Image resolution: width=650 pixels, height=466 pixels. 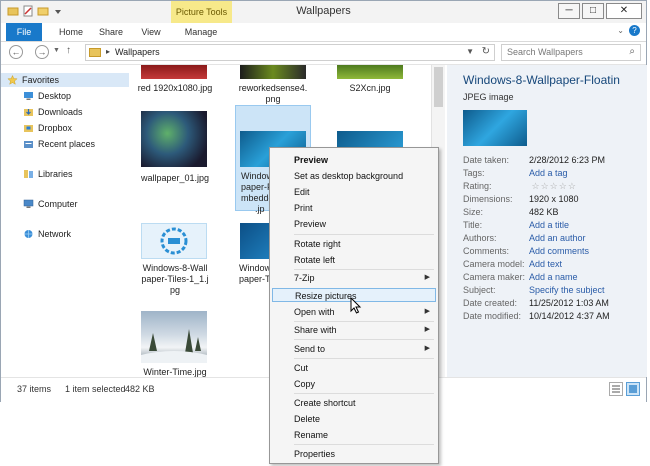 I want to click on minimize-button: ─, so click(x=569, y=11).